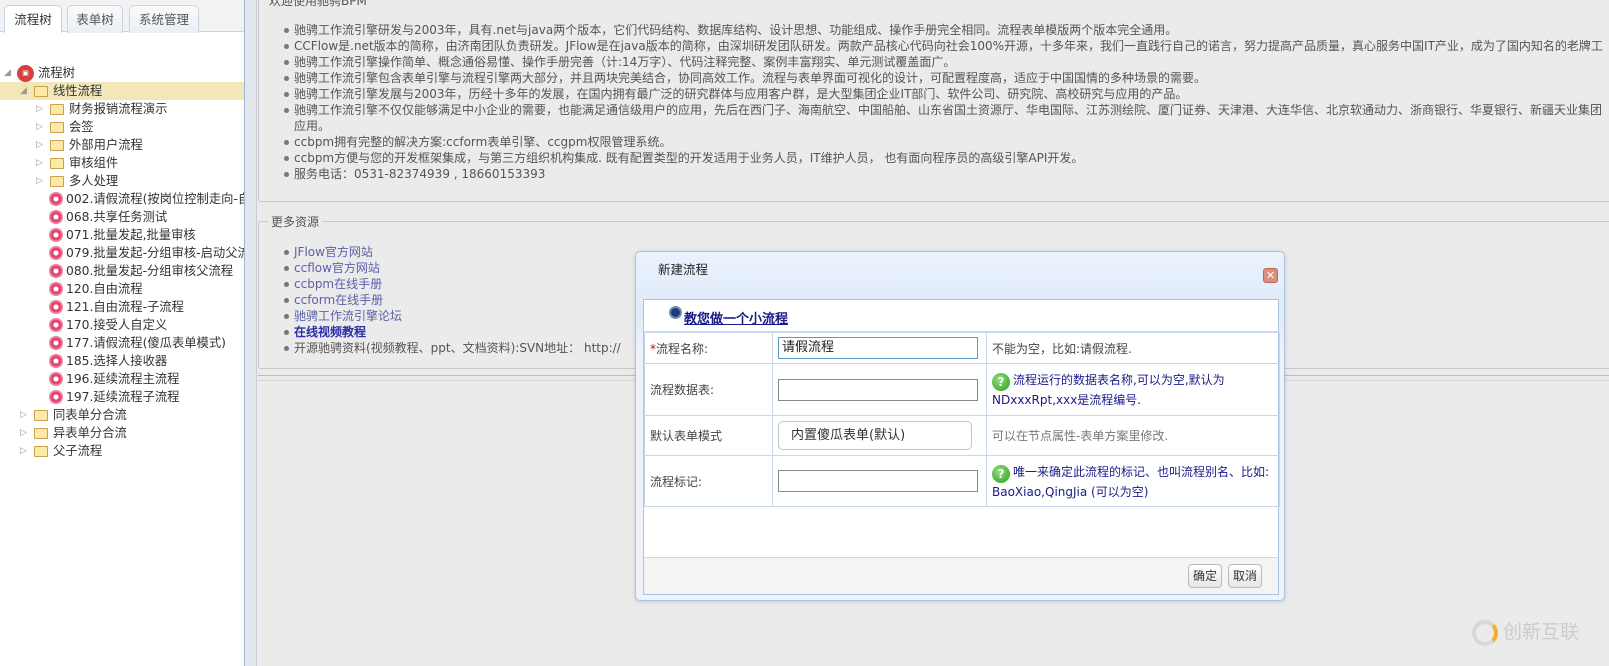 The width and height of the screenshot is (1609, 666). What do you see at coordinates (878, 389) in the screenshot?
I see `data-table-input` at bounding box center [878, 389].